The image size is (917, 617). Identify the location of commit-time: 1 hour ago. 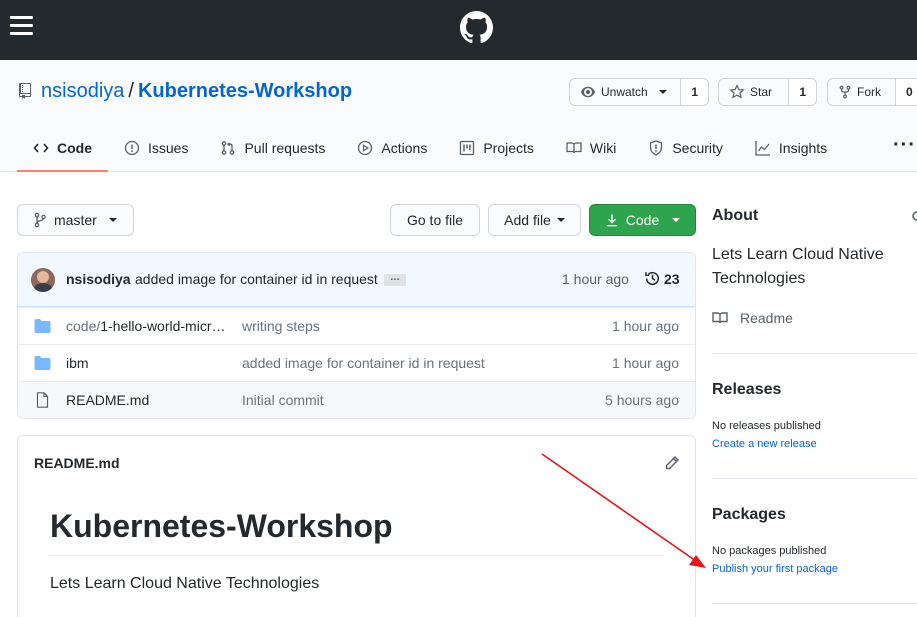
(595, 279).